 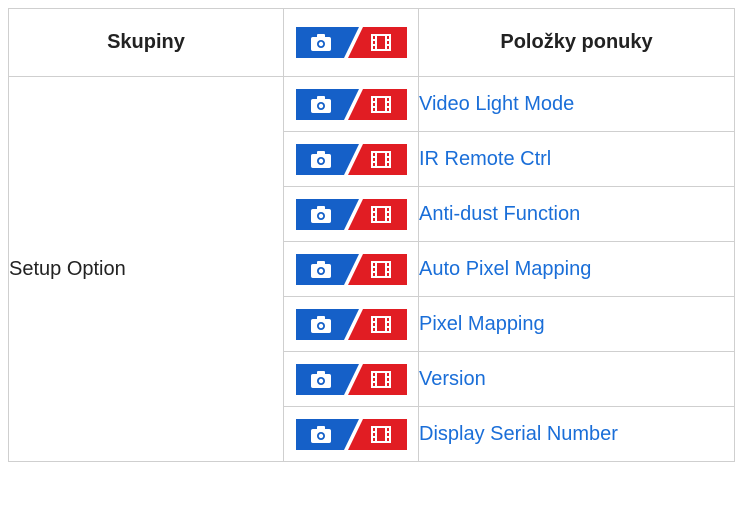 I want to click on menu-item-cell: IR Remote Ctrl, so click(x=576, y=159).